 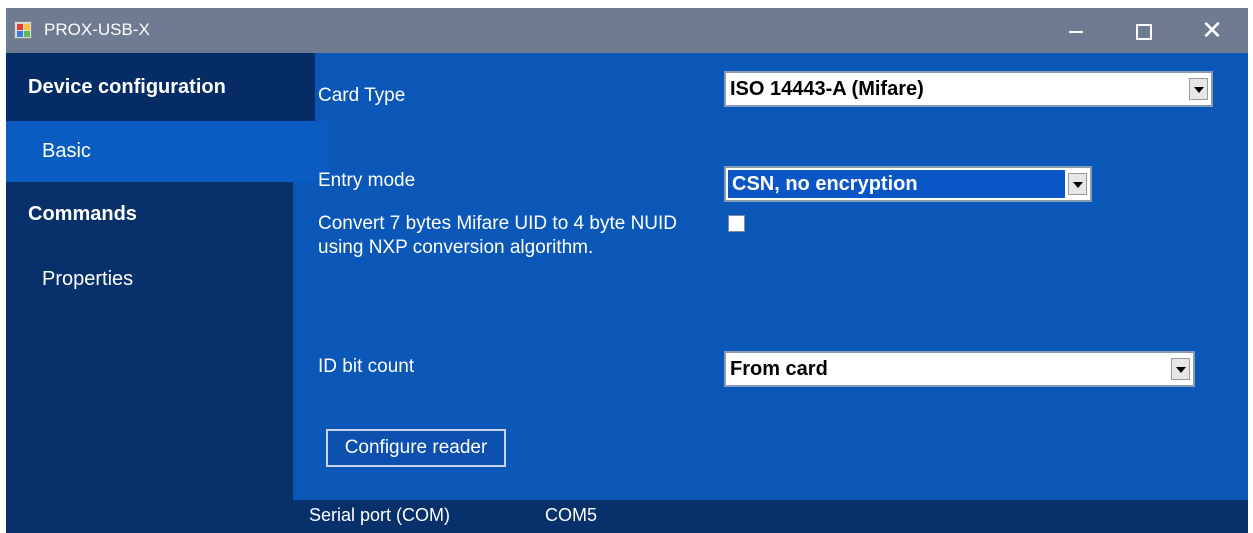 What do you see at coordinates (736, 223) in the screenshot?
I see `convert-nuid-checkbox` at bounding box center [736, 223].